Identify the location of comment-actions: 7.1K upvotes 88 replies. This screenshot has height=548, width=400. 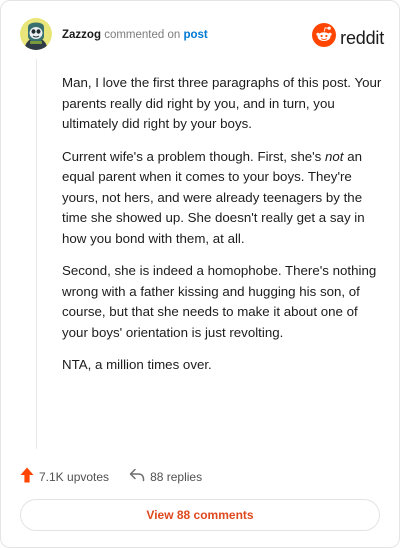
(111, 476).